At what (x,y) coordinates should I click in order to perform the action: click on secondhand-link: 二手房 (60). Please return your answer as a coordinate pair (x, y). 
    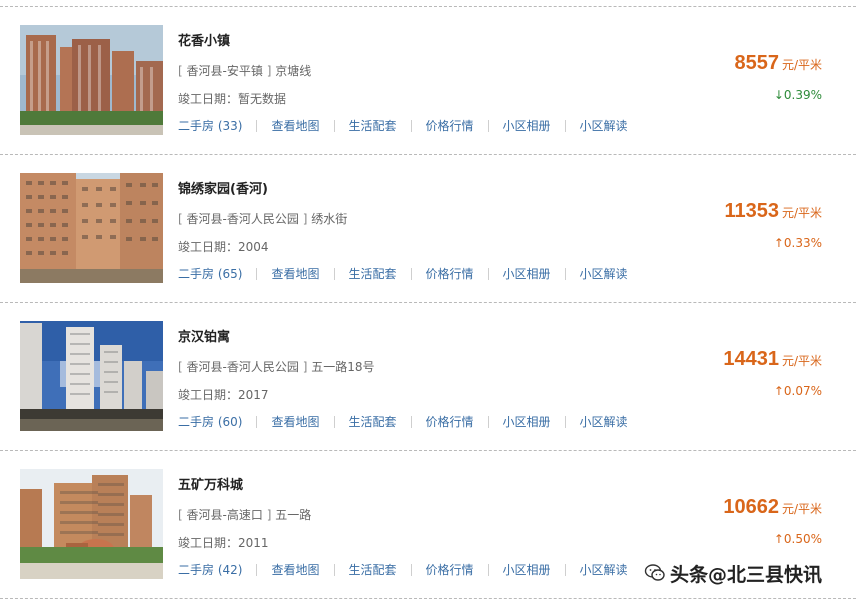
    Looking at the image, I should click on (210, 421).